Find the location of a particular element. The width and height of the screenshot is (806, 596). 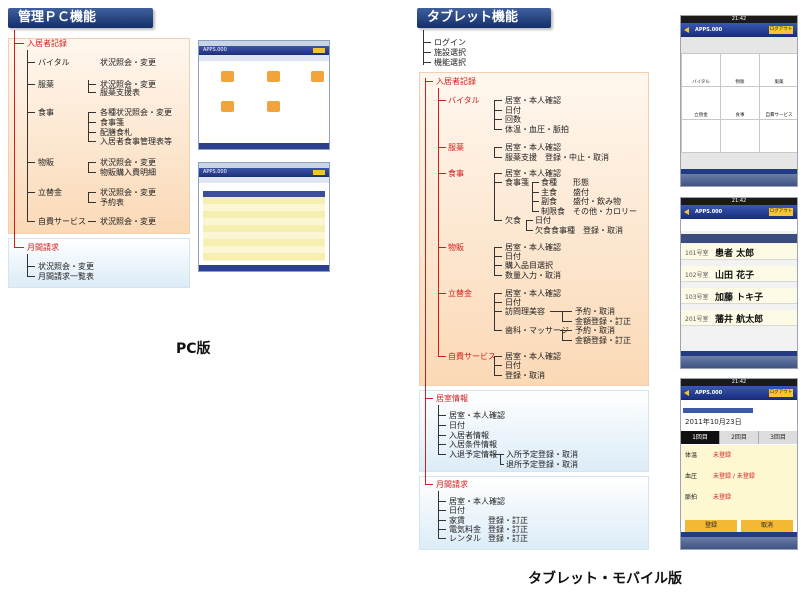

tablet-kyoshitsu-5: 入退予定情報 is located at coordinates (473, 454).